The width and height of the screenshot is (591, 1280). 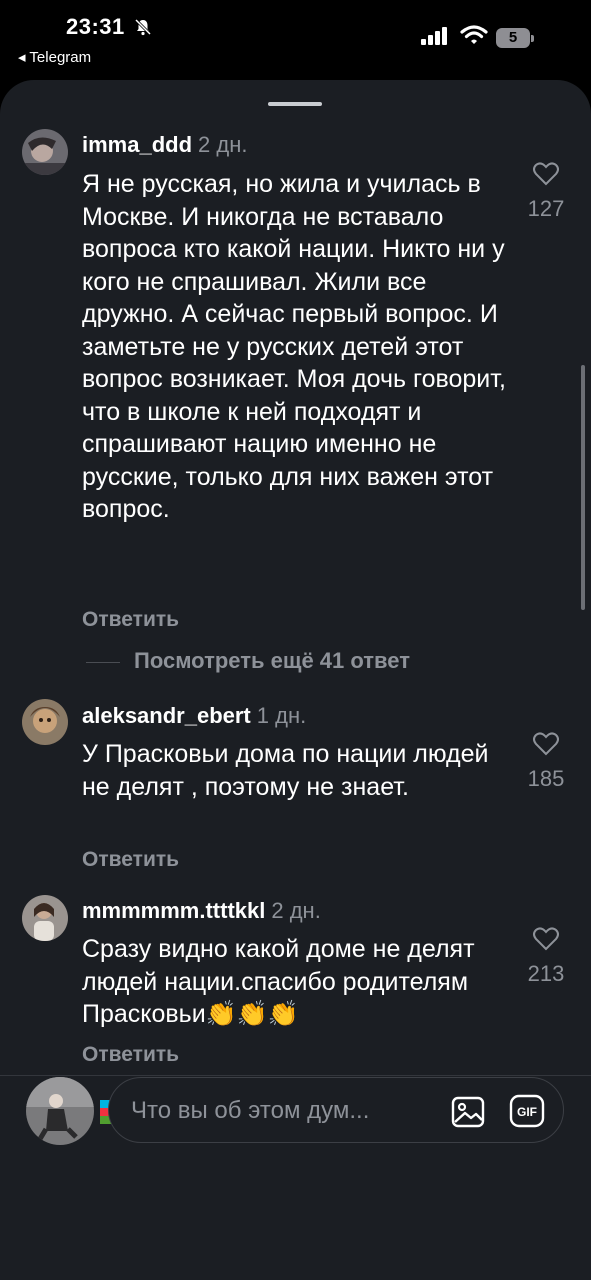 I want to click on svg-text: GIF, so click(x=527, y=1112).